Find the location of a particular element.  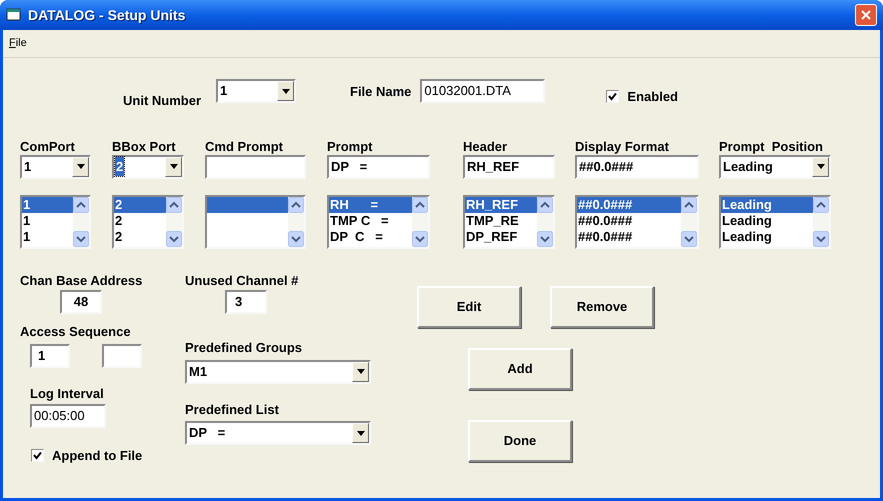

list-box: RH_REF TMP_RE DP_REF is located at coordinates (509, 221).